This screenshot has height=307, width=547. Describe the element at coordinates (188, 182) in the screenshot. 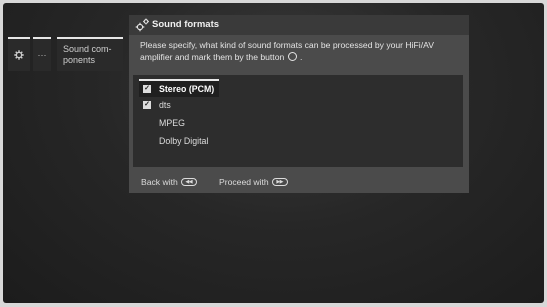

I see `rewind-key-icon: ◀◀` at that location.